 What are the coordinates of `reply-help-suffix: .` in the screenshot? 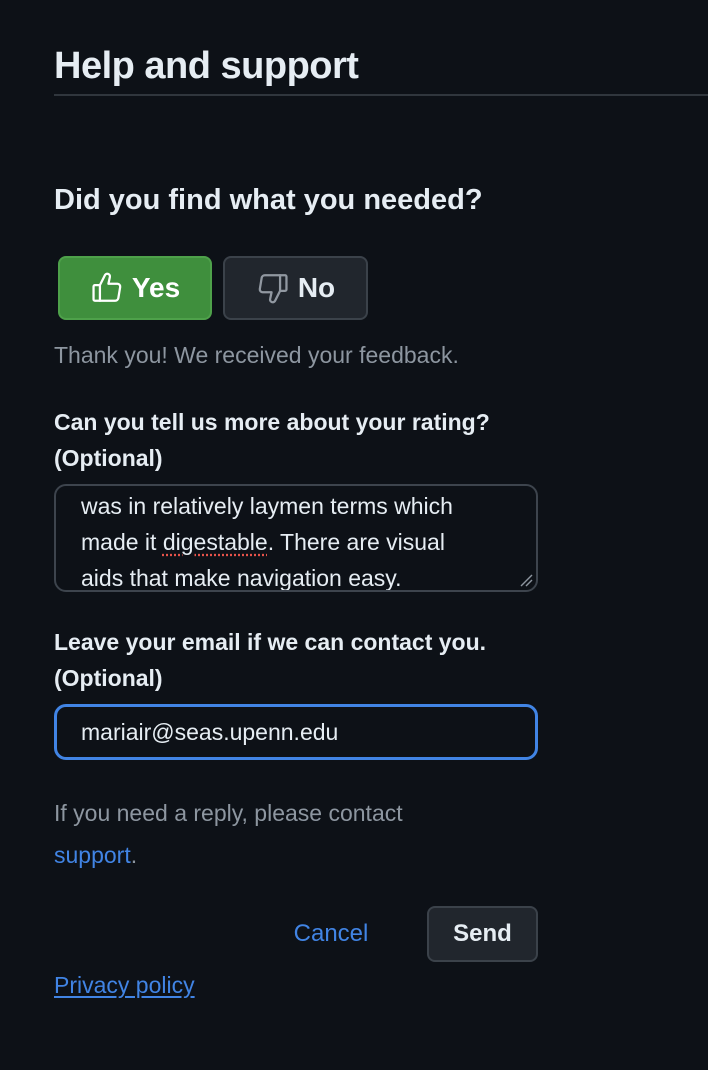 It's located at (134, 855).